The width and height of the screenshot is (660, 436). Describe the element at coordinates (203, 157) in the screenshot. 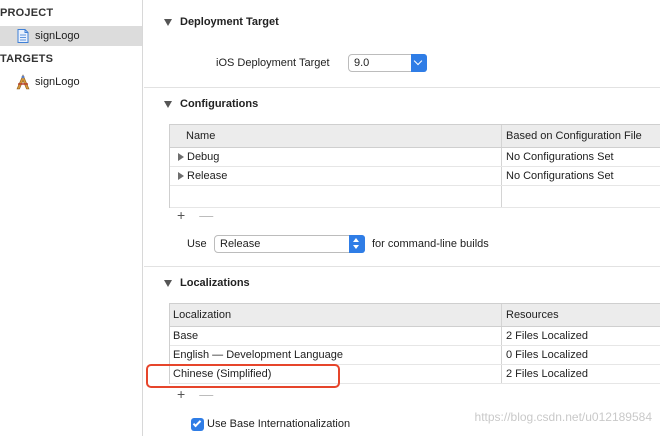

I see `config-name: Debug` at that location.